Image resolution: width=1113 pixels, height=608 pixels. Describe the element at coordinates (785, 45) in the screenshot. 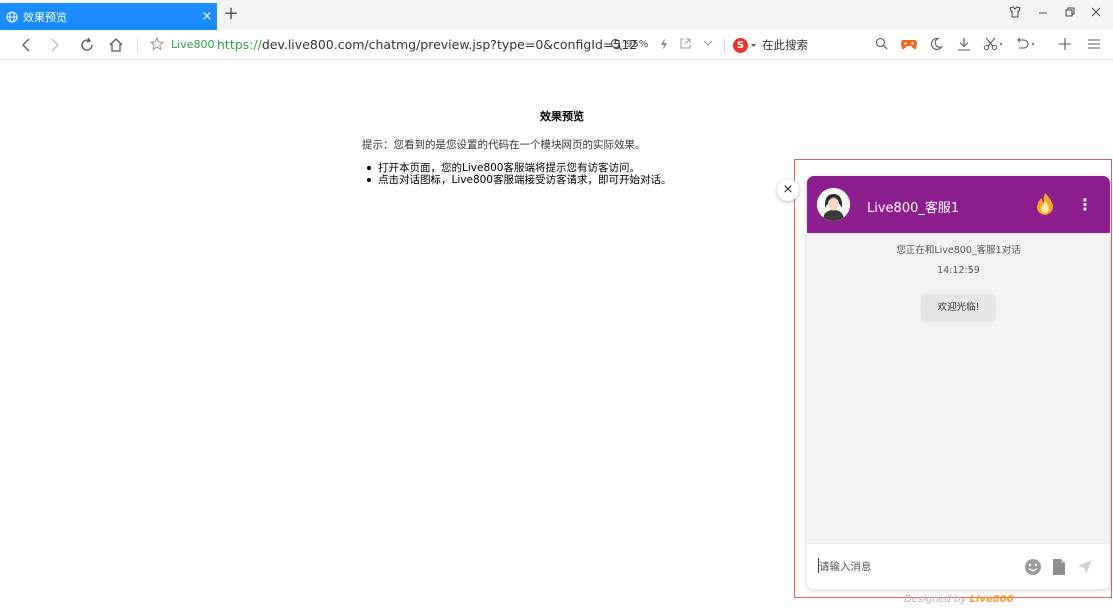

I see `search-input: 在此搜索` at that location.